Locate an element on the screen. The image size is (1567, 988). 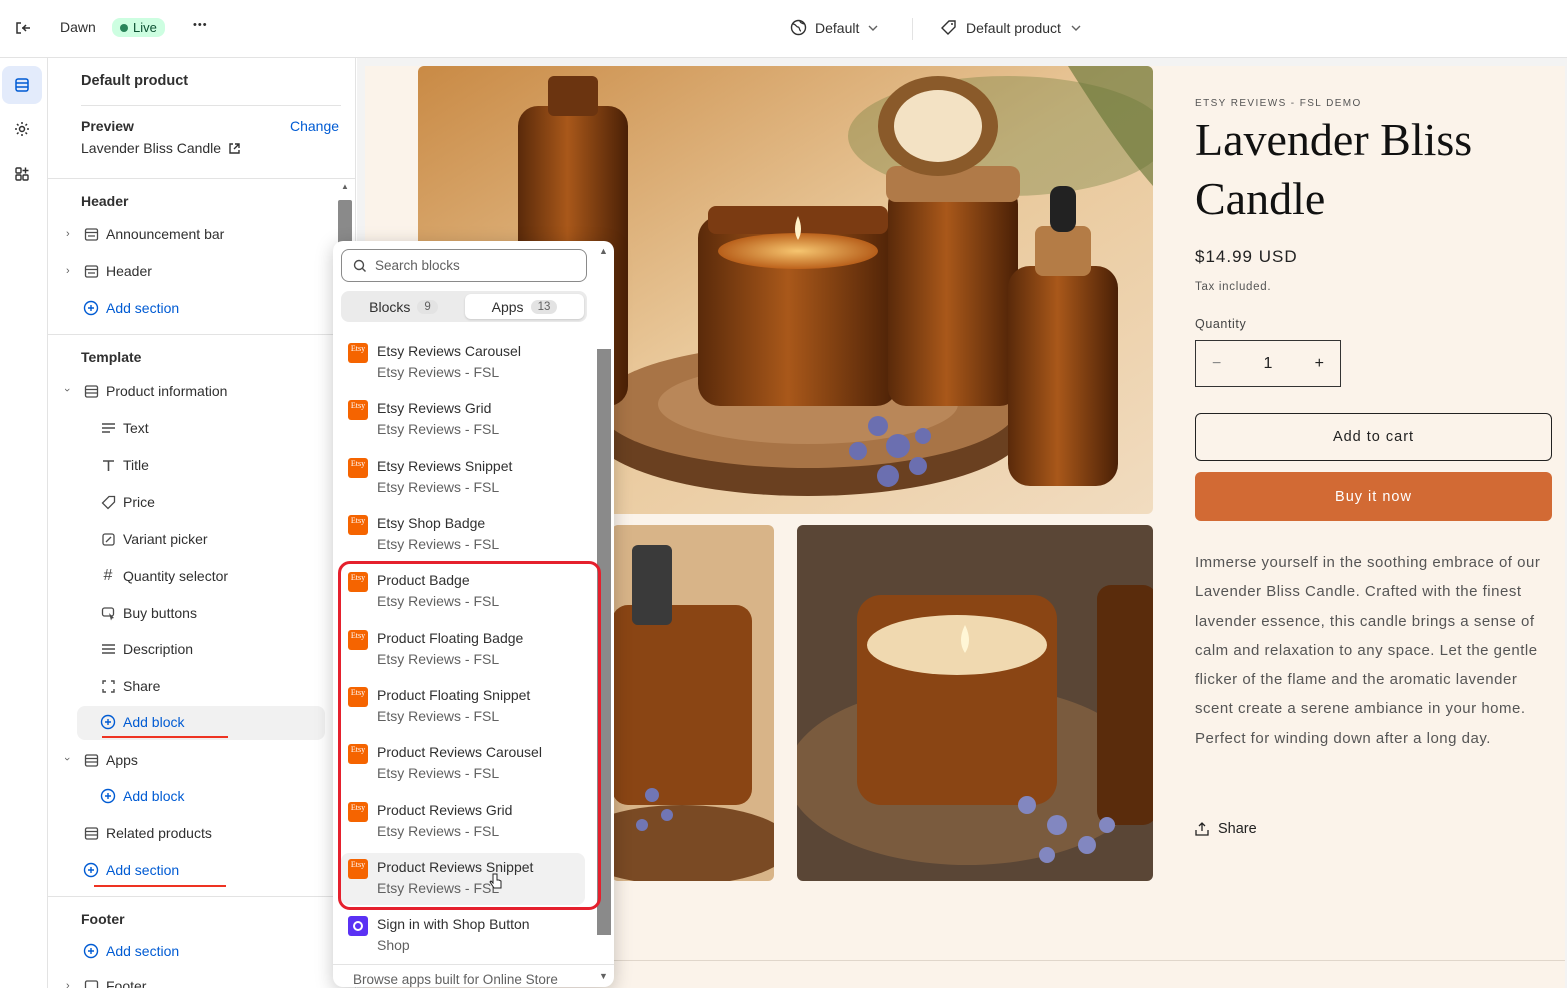
add-section-footer-button: Add section is located at coordinates (131, 951).